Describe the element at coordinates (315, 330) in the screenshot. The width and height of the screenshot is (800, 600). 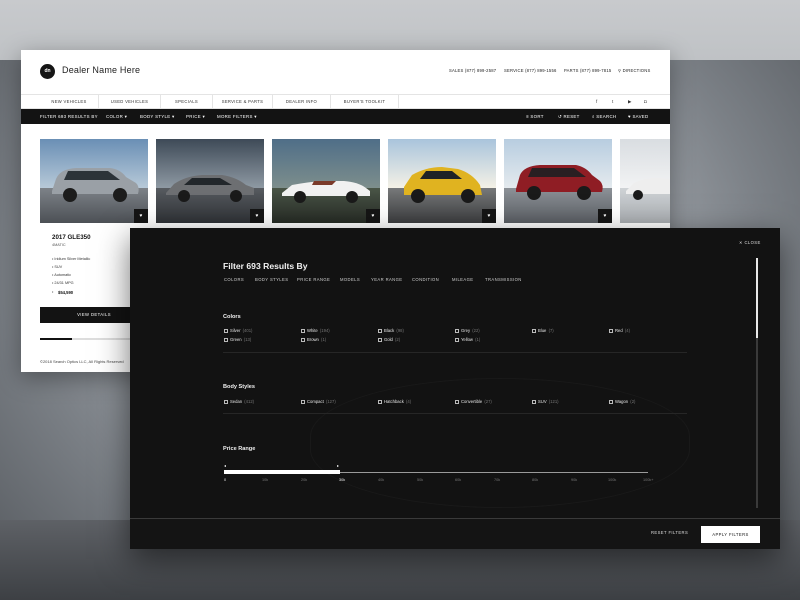
I see `color-option-white: White (194)` at that location.